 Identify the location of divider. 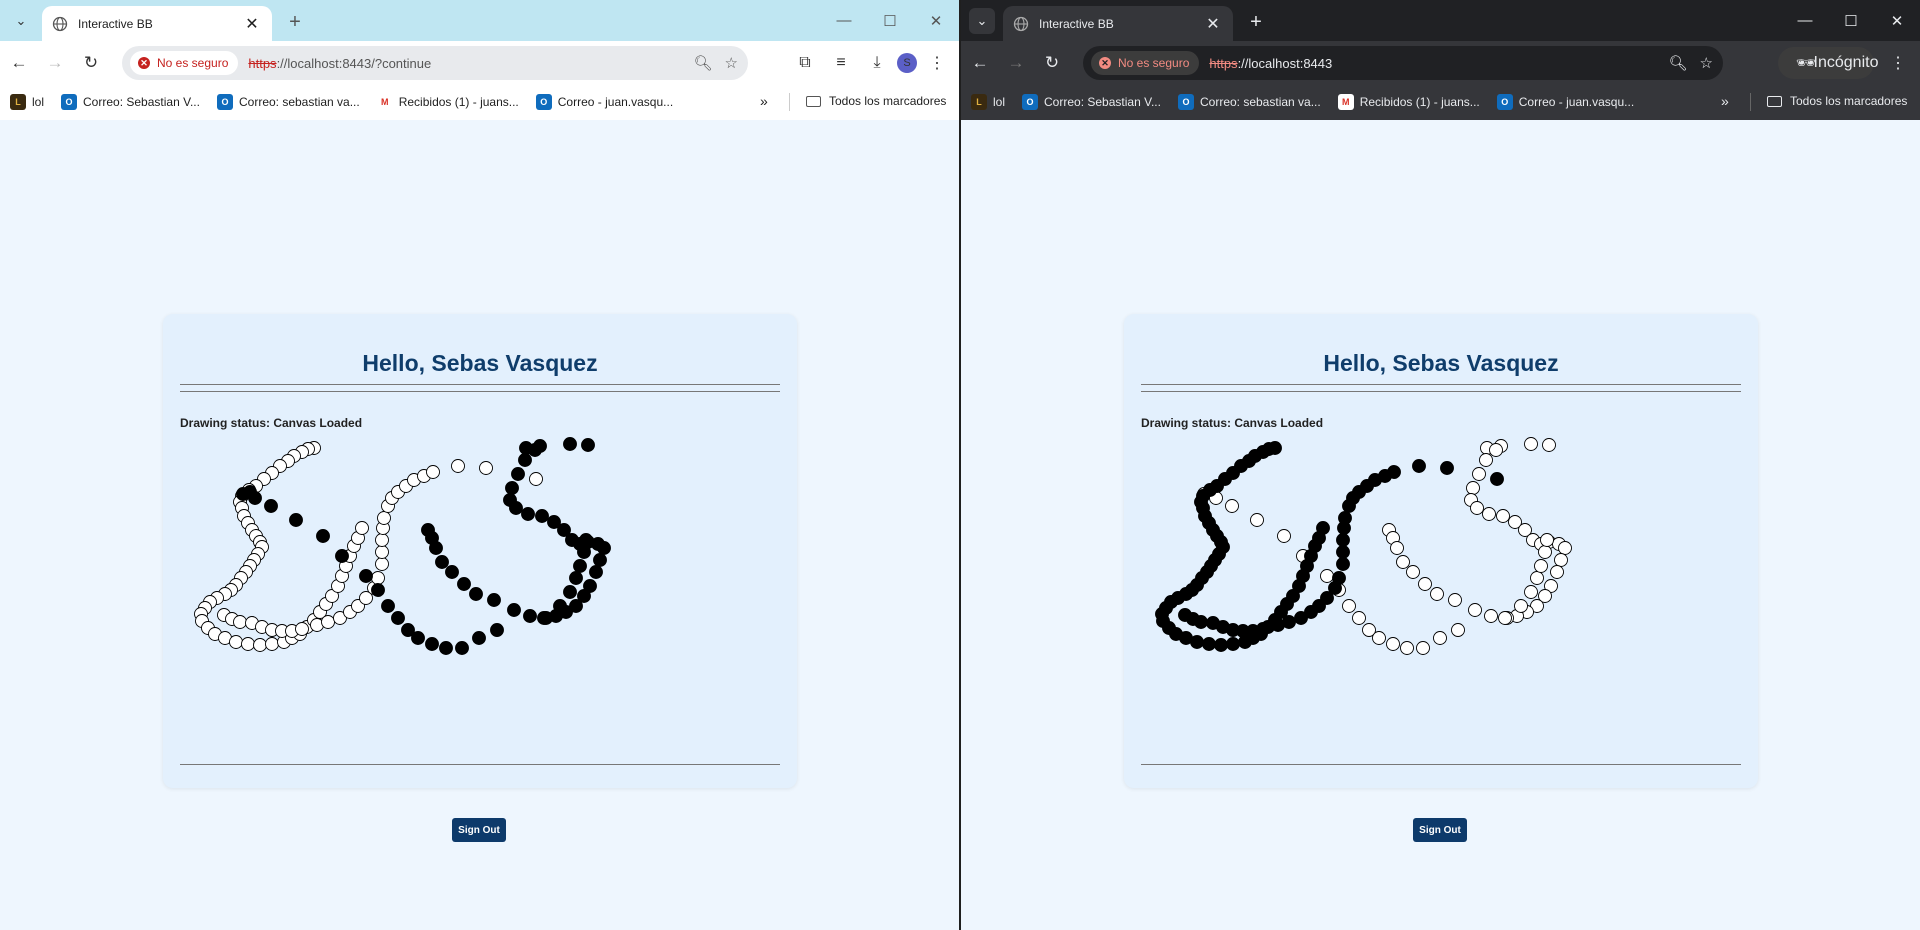
(480, 384).